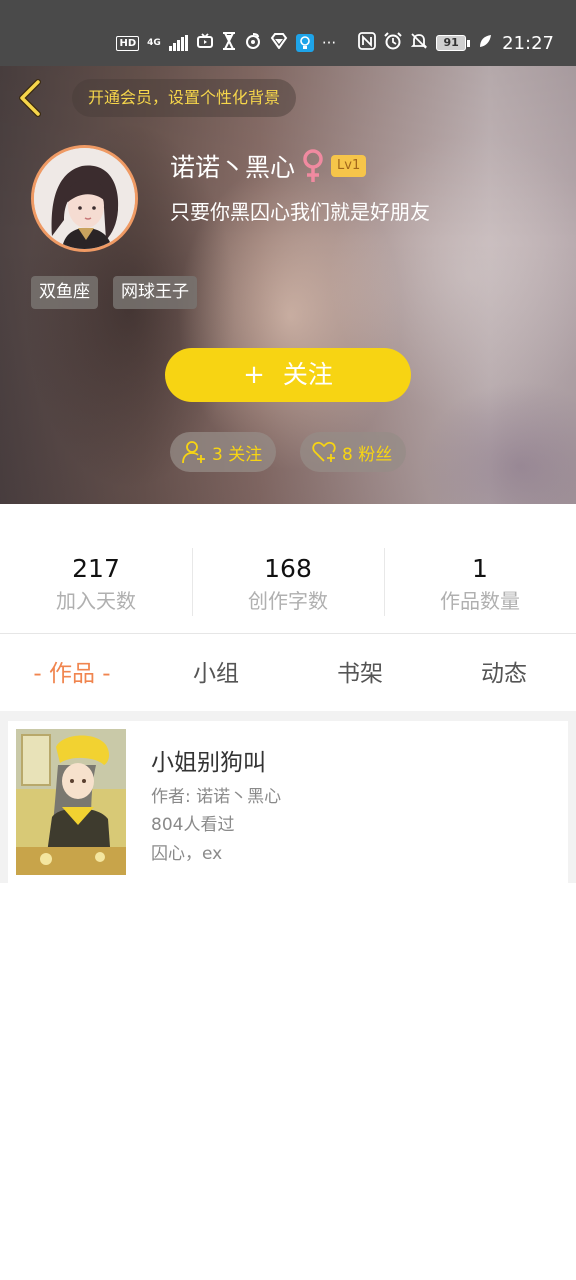 This screenshot has width=576, height=1280. I want to click on add-user-icon, so click(193, 452).